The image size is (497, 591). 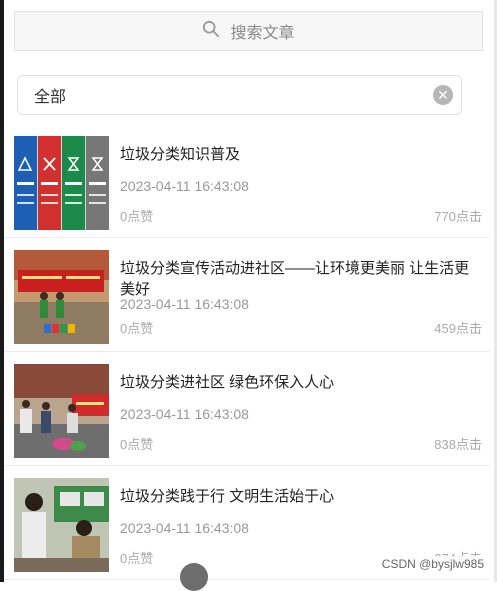 I want to click on csdn-watermark: CSDN @bysjlw985, so click(x=432, y=564).